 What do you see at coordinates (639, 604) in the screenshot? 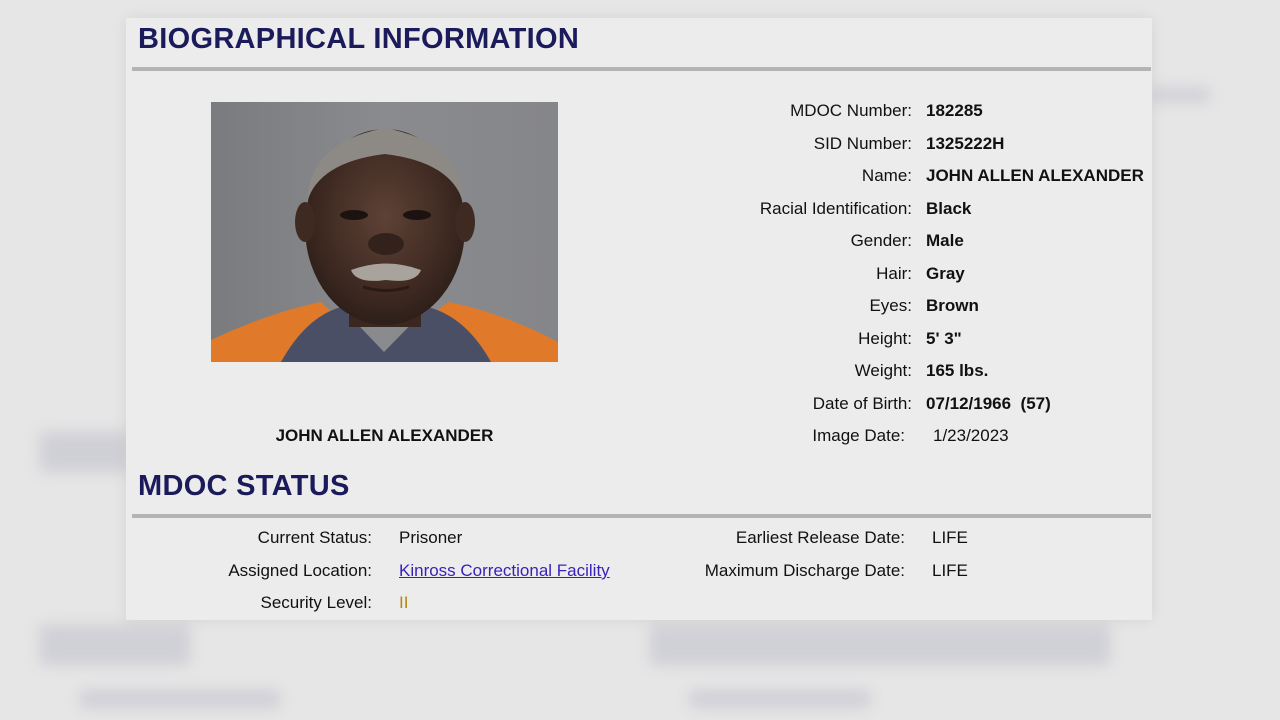
I see `status-row-security-level: Security Level: II` at bounding box center [639, 604].